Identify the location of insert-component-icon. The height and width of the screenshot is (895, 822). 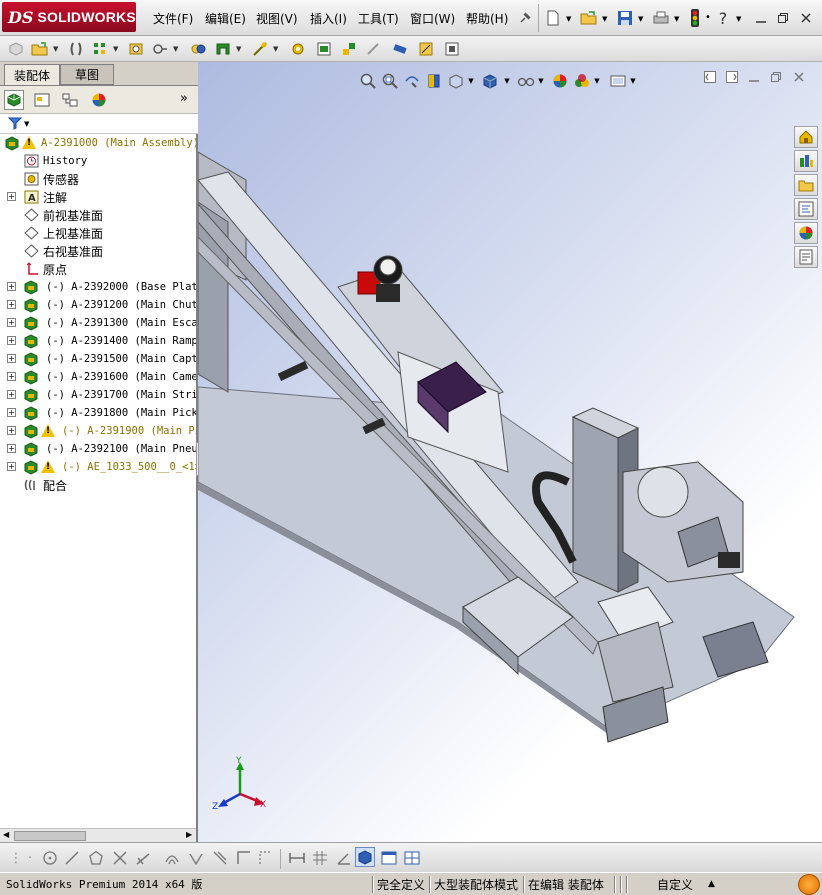
(40, 49).